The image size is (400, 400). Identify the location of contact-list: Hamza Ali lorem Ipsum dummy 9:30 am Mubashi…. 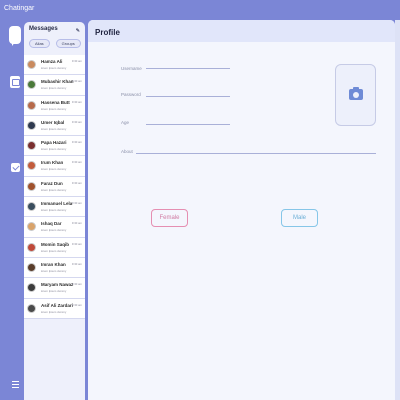
(54, 187).